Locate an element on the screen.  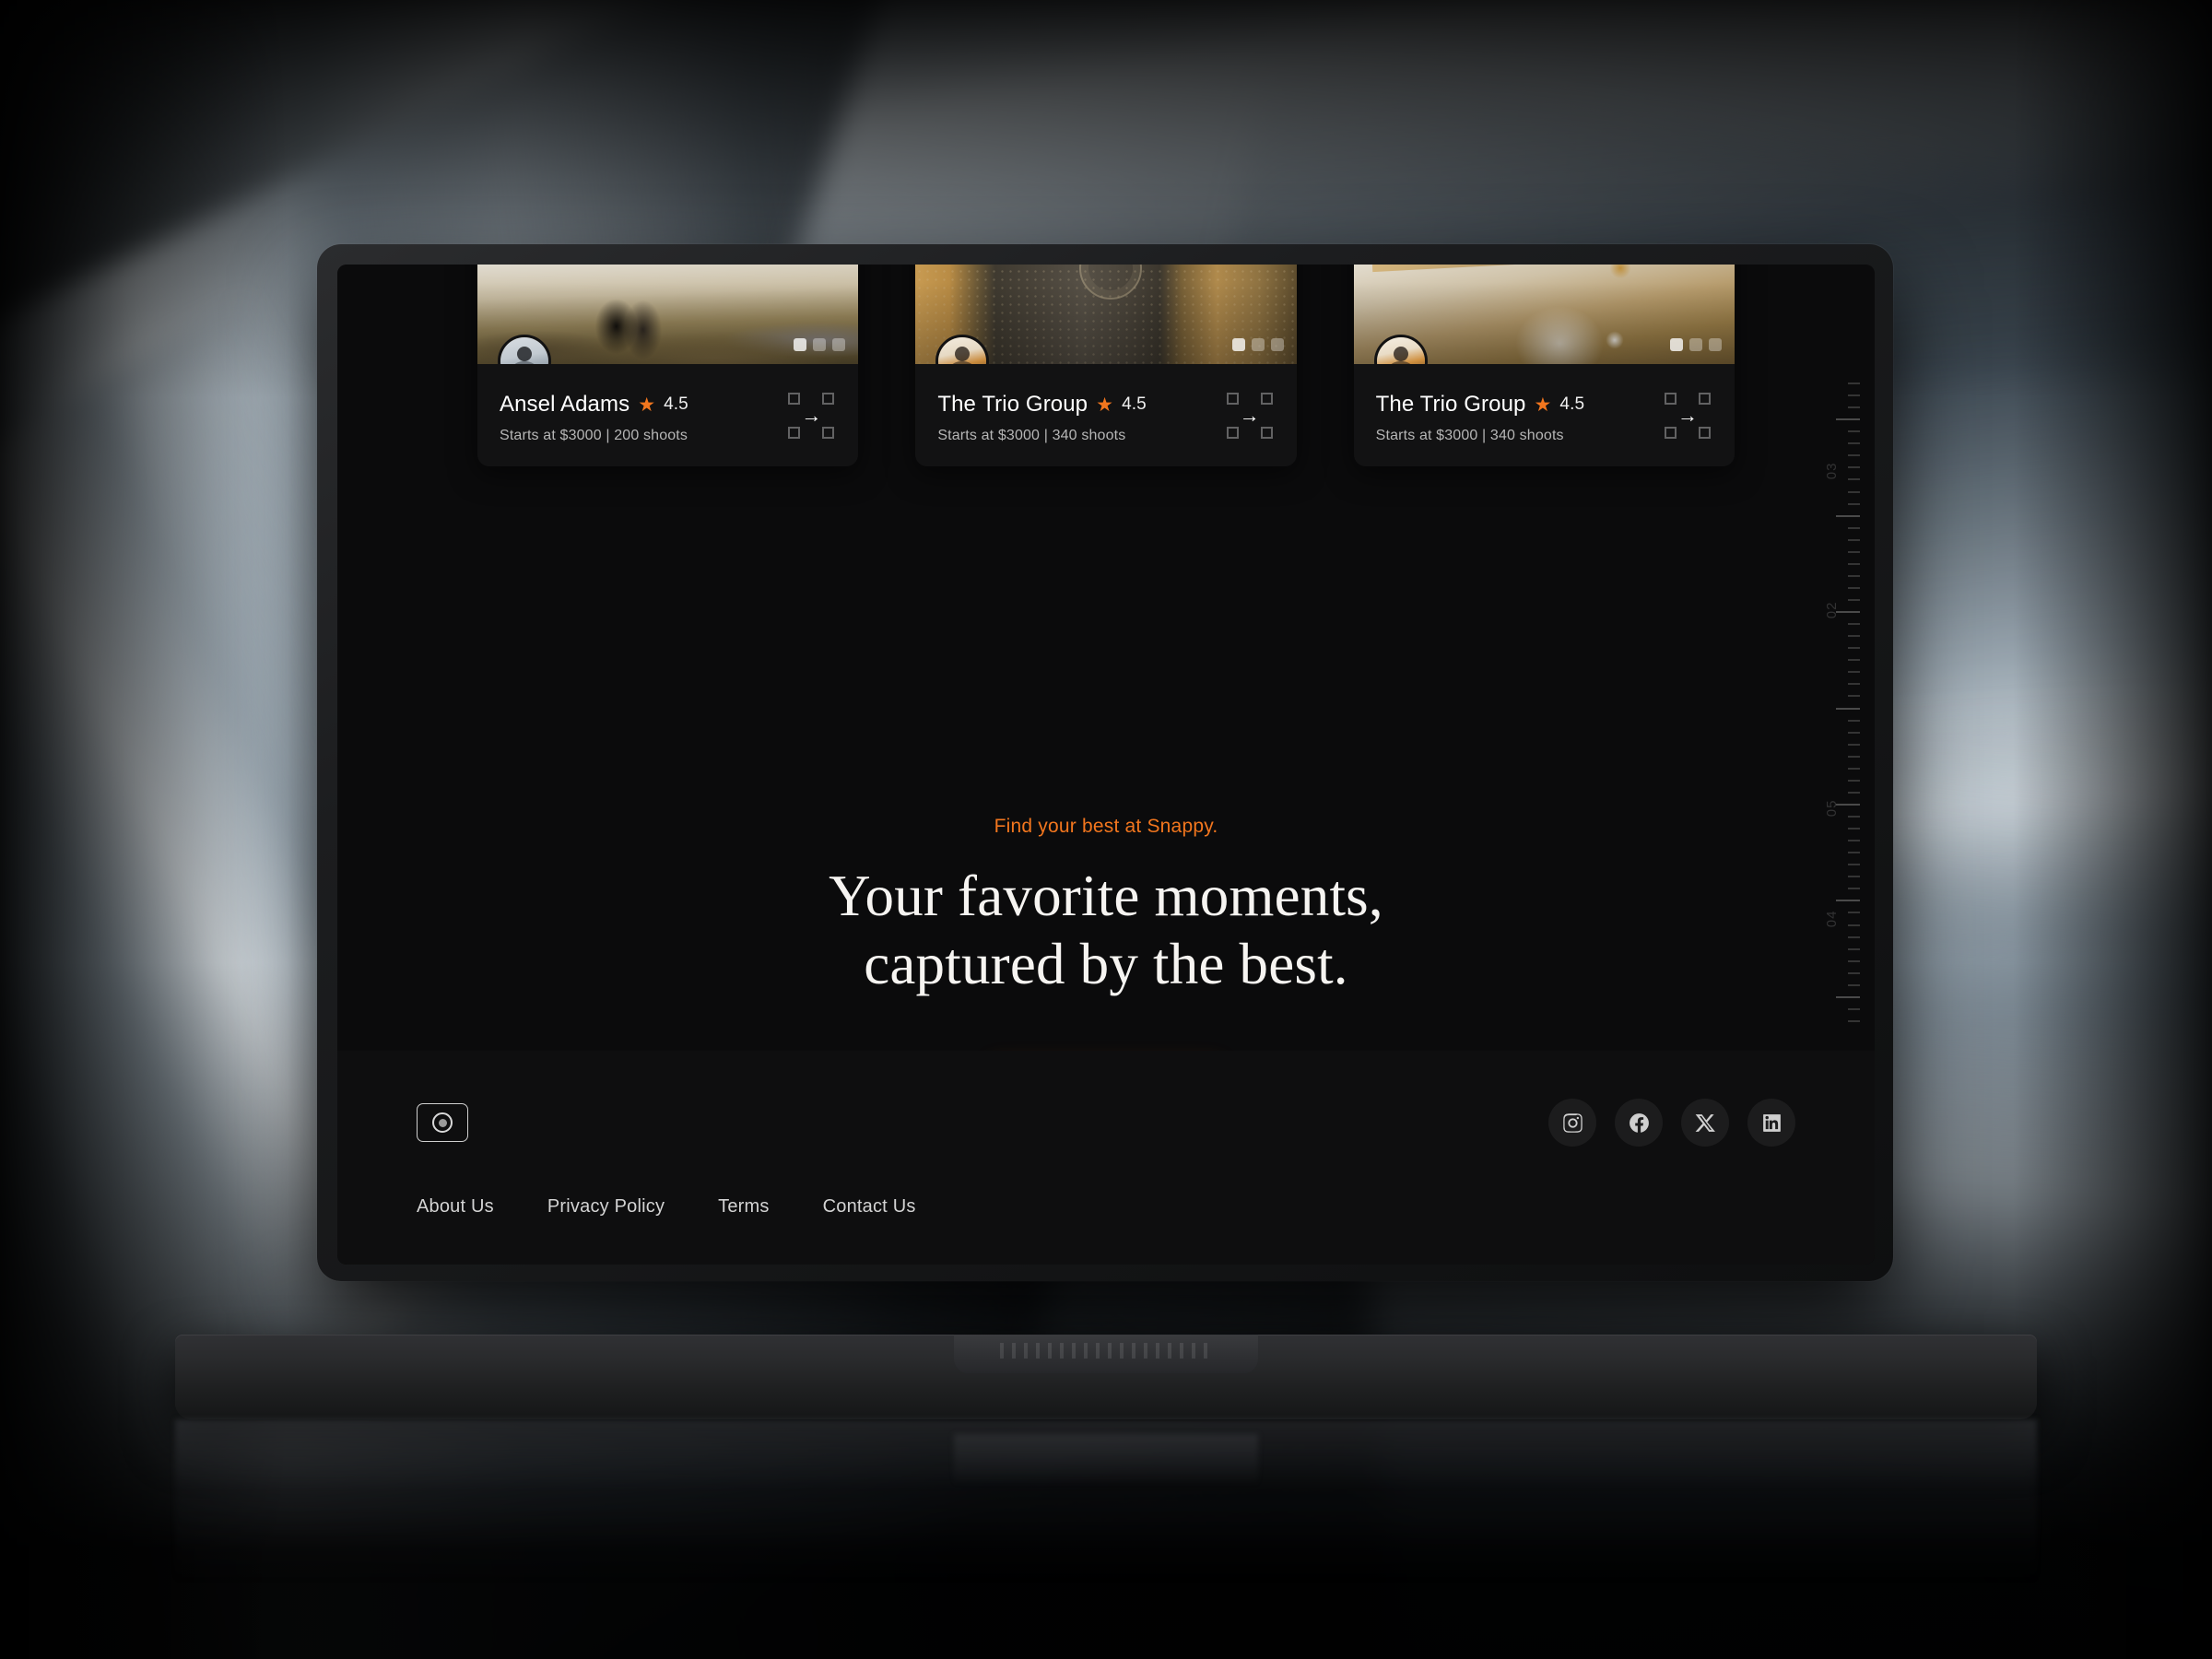
footer-link-terms: Terms is located at coordinates (743, 1207).